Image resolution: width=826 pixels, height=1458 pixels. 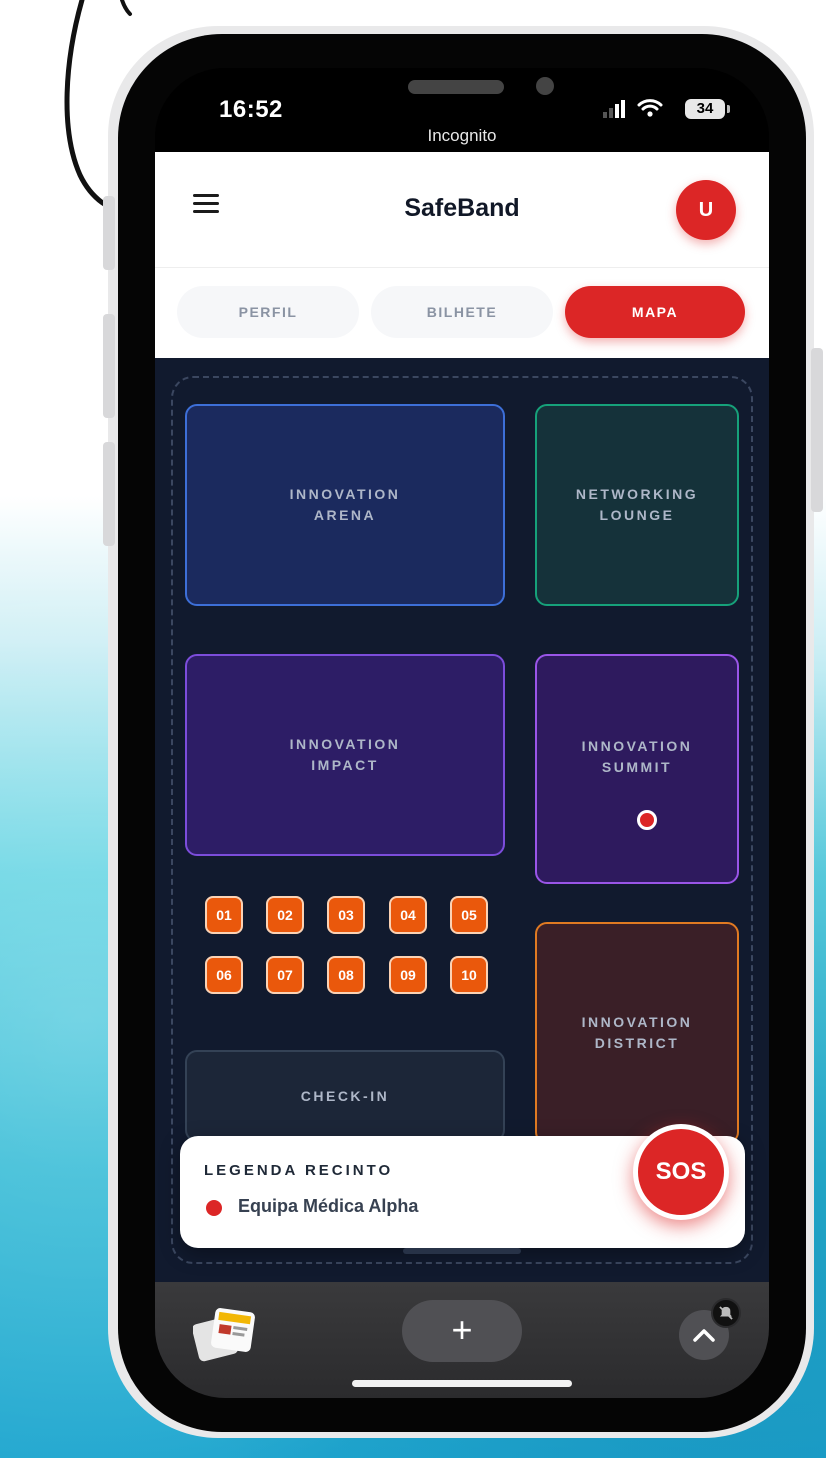 I want to click on tab-bilhete: BILHETE, so click(x=462, y=312).